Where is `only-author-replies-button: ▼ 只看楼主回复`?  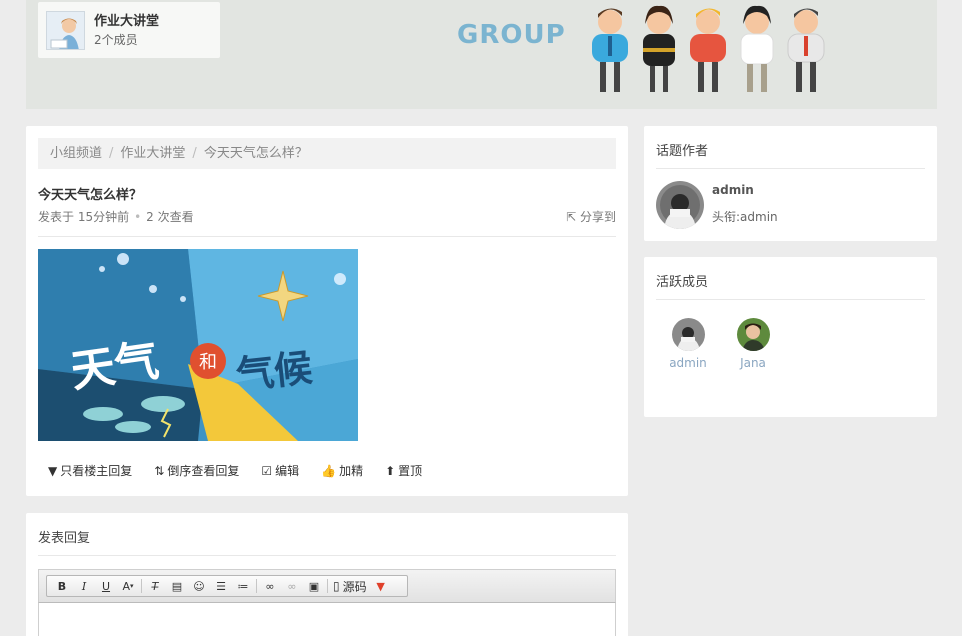 only-author-replies-button: ▼ 只看楼主回复 is located at coordinates (90, 470).